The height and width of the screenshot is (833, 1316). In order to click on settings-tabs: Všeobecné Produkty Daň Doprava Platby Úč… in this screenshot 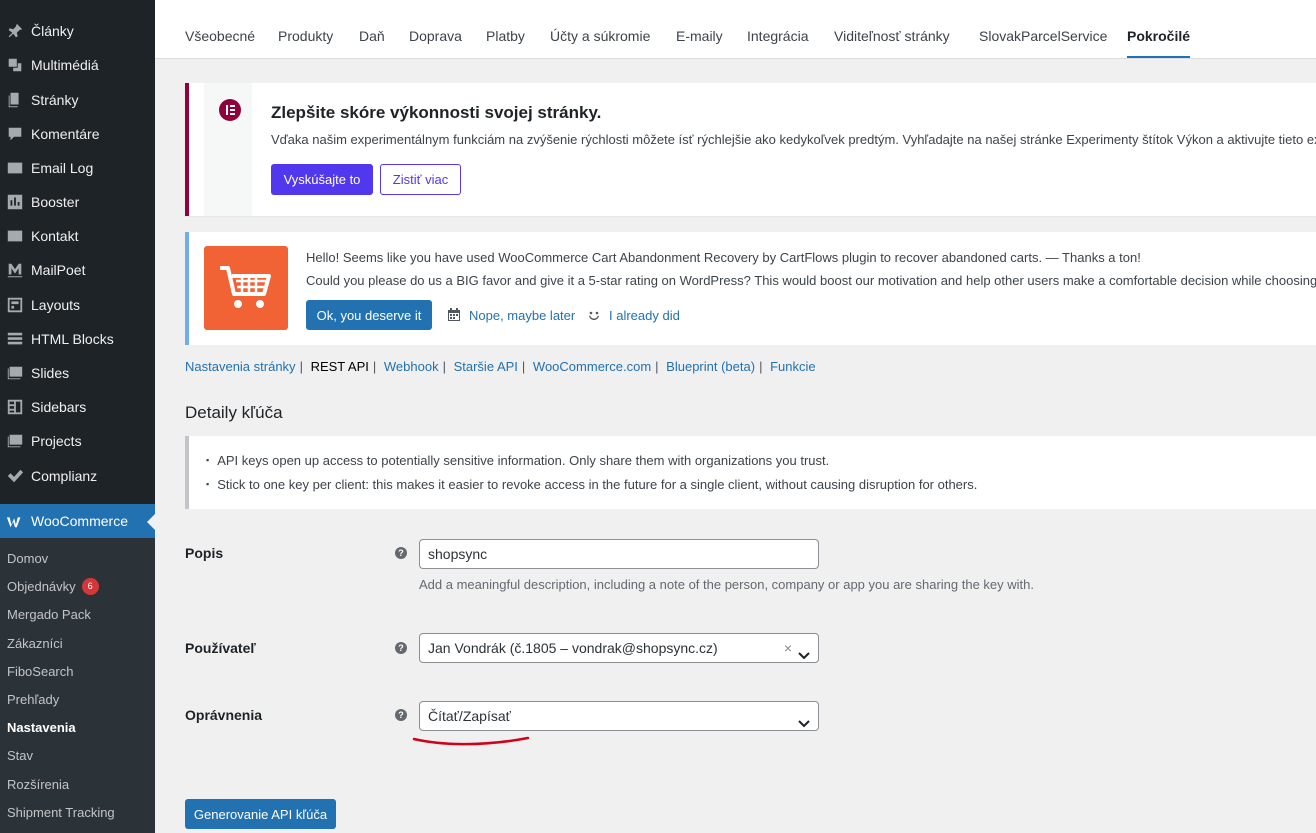, I will do `click(735, 29)`.